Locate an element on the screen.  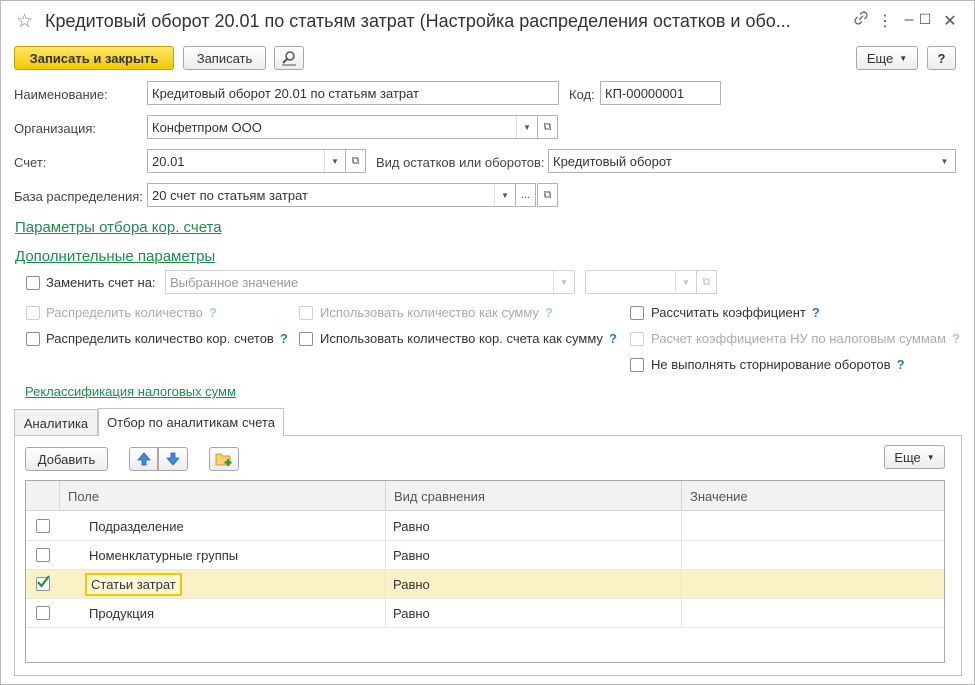
additional-params-link: Дополнительные параметры is located at coordinates (115, 256).